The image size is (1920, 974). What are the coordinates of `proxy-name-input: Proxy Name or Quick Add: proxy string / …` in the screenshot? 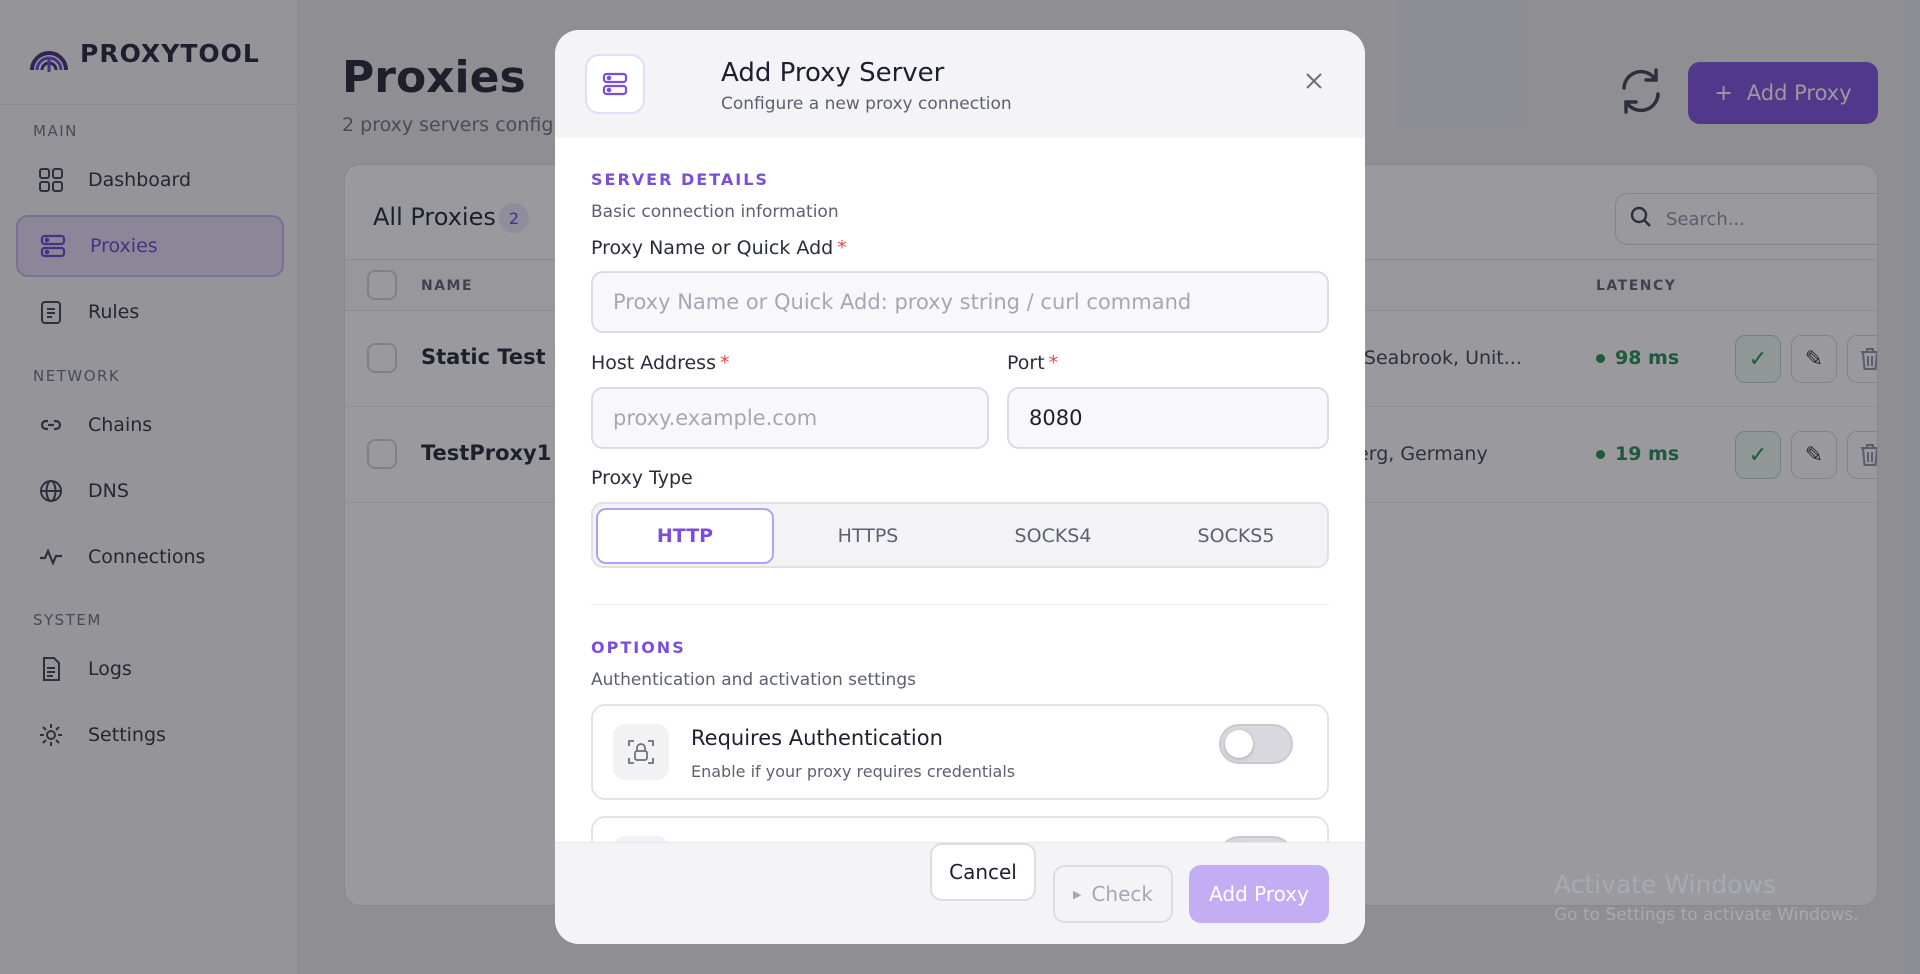 It's located at (960, 302).